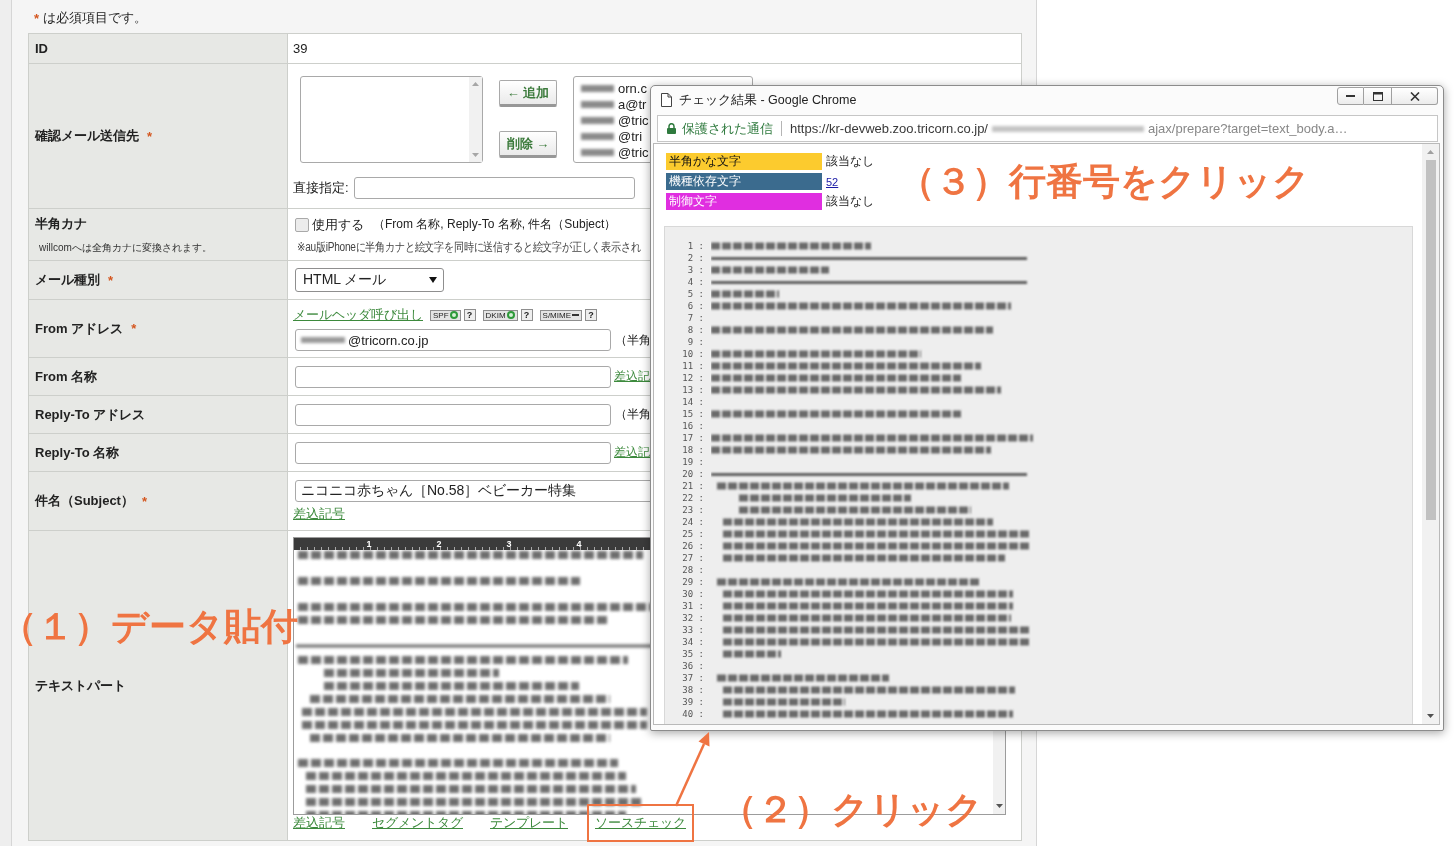 The height and width of the screenshot is (846, 1456). I want to click on line-number: 7 :, so click(695, 318).